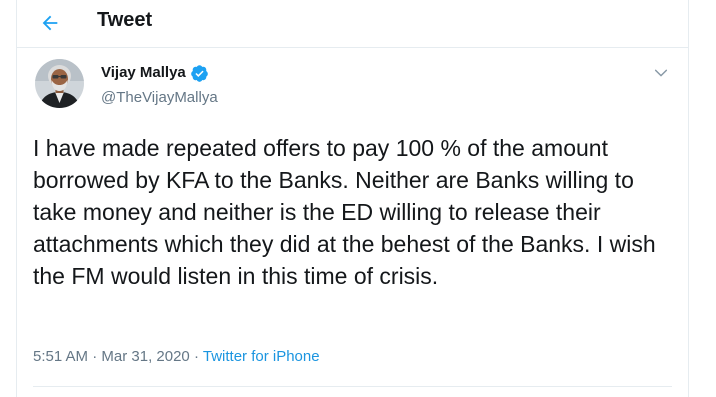 The image size is (716, 397). What do you see at coordinates (143, 73) in the screenshot?
I see `author-name: Vijay Mallya` at bounding box center [143, 73].